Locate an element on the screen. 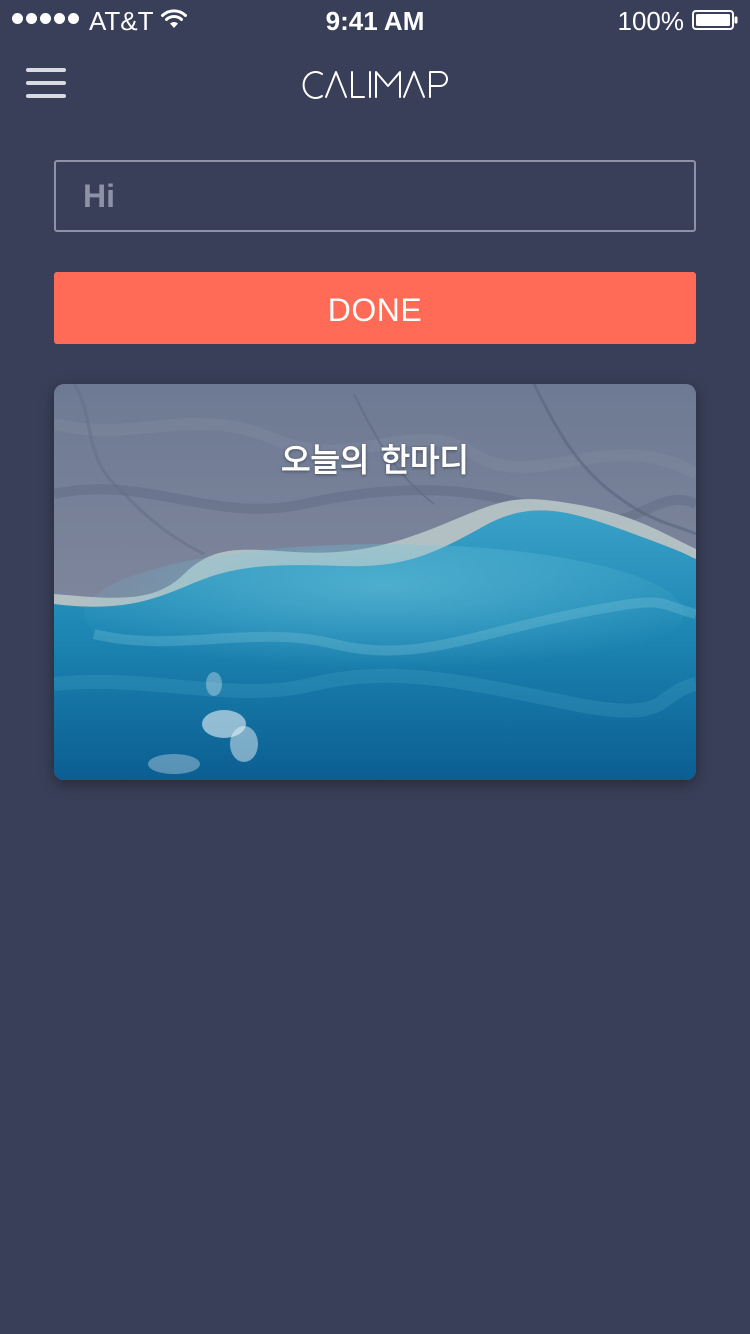 The width and height of the screenshot is (750, 1334). card-title: 오늘의 한마디 is located at coordinates (375, 460).